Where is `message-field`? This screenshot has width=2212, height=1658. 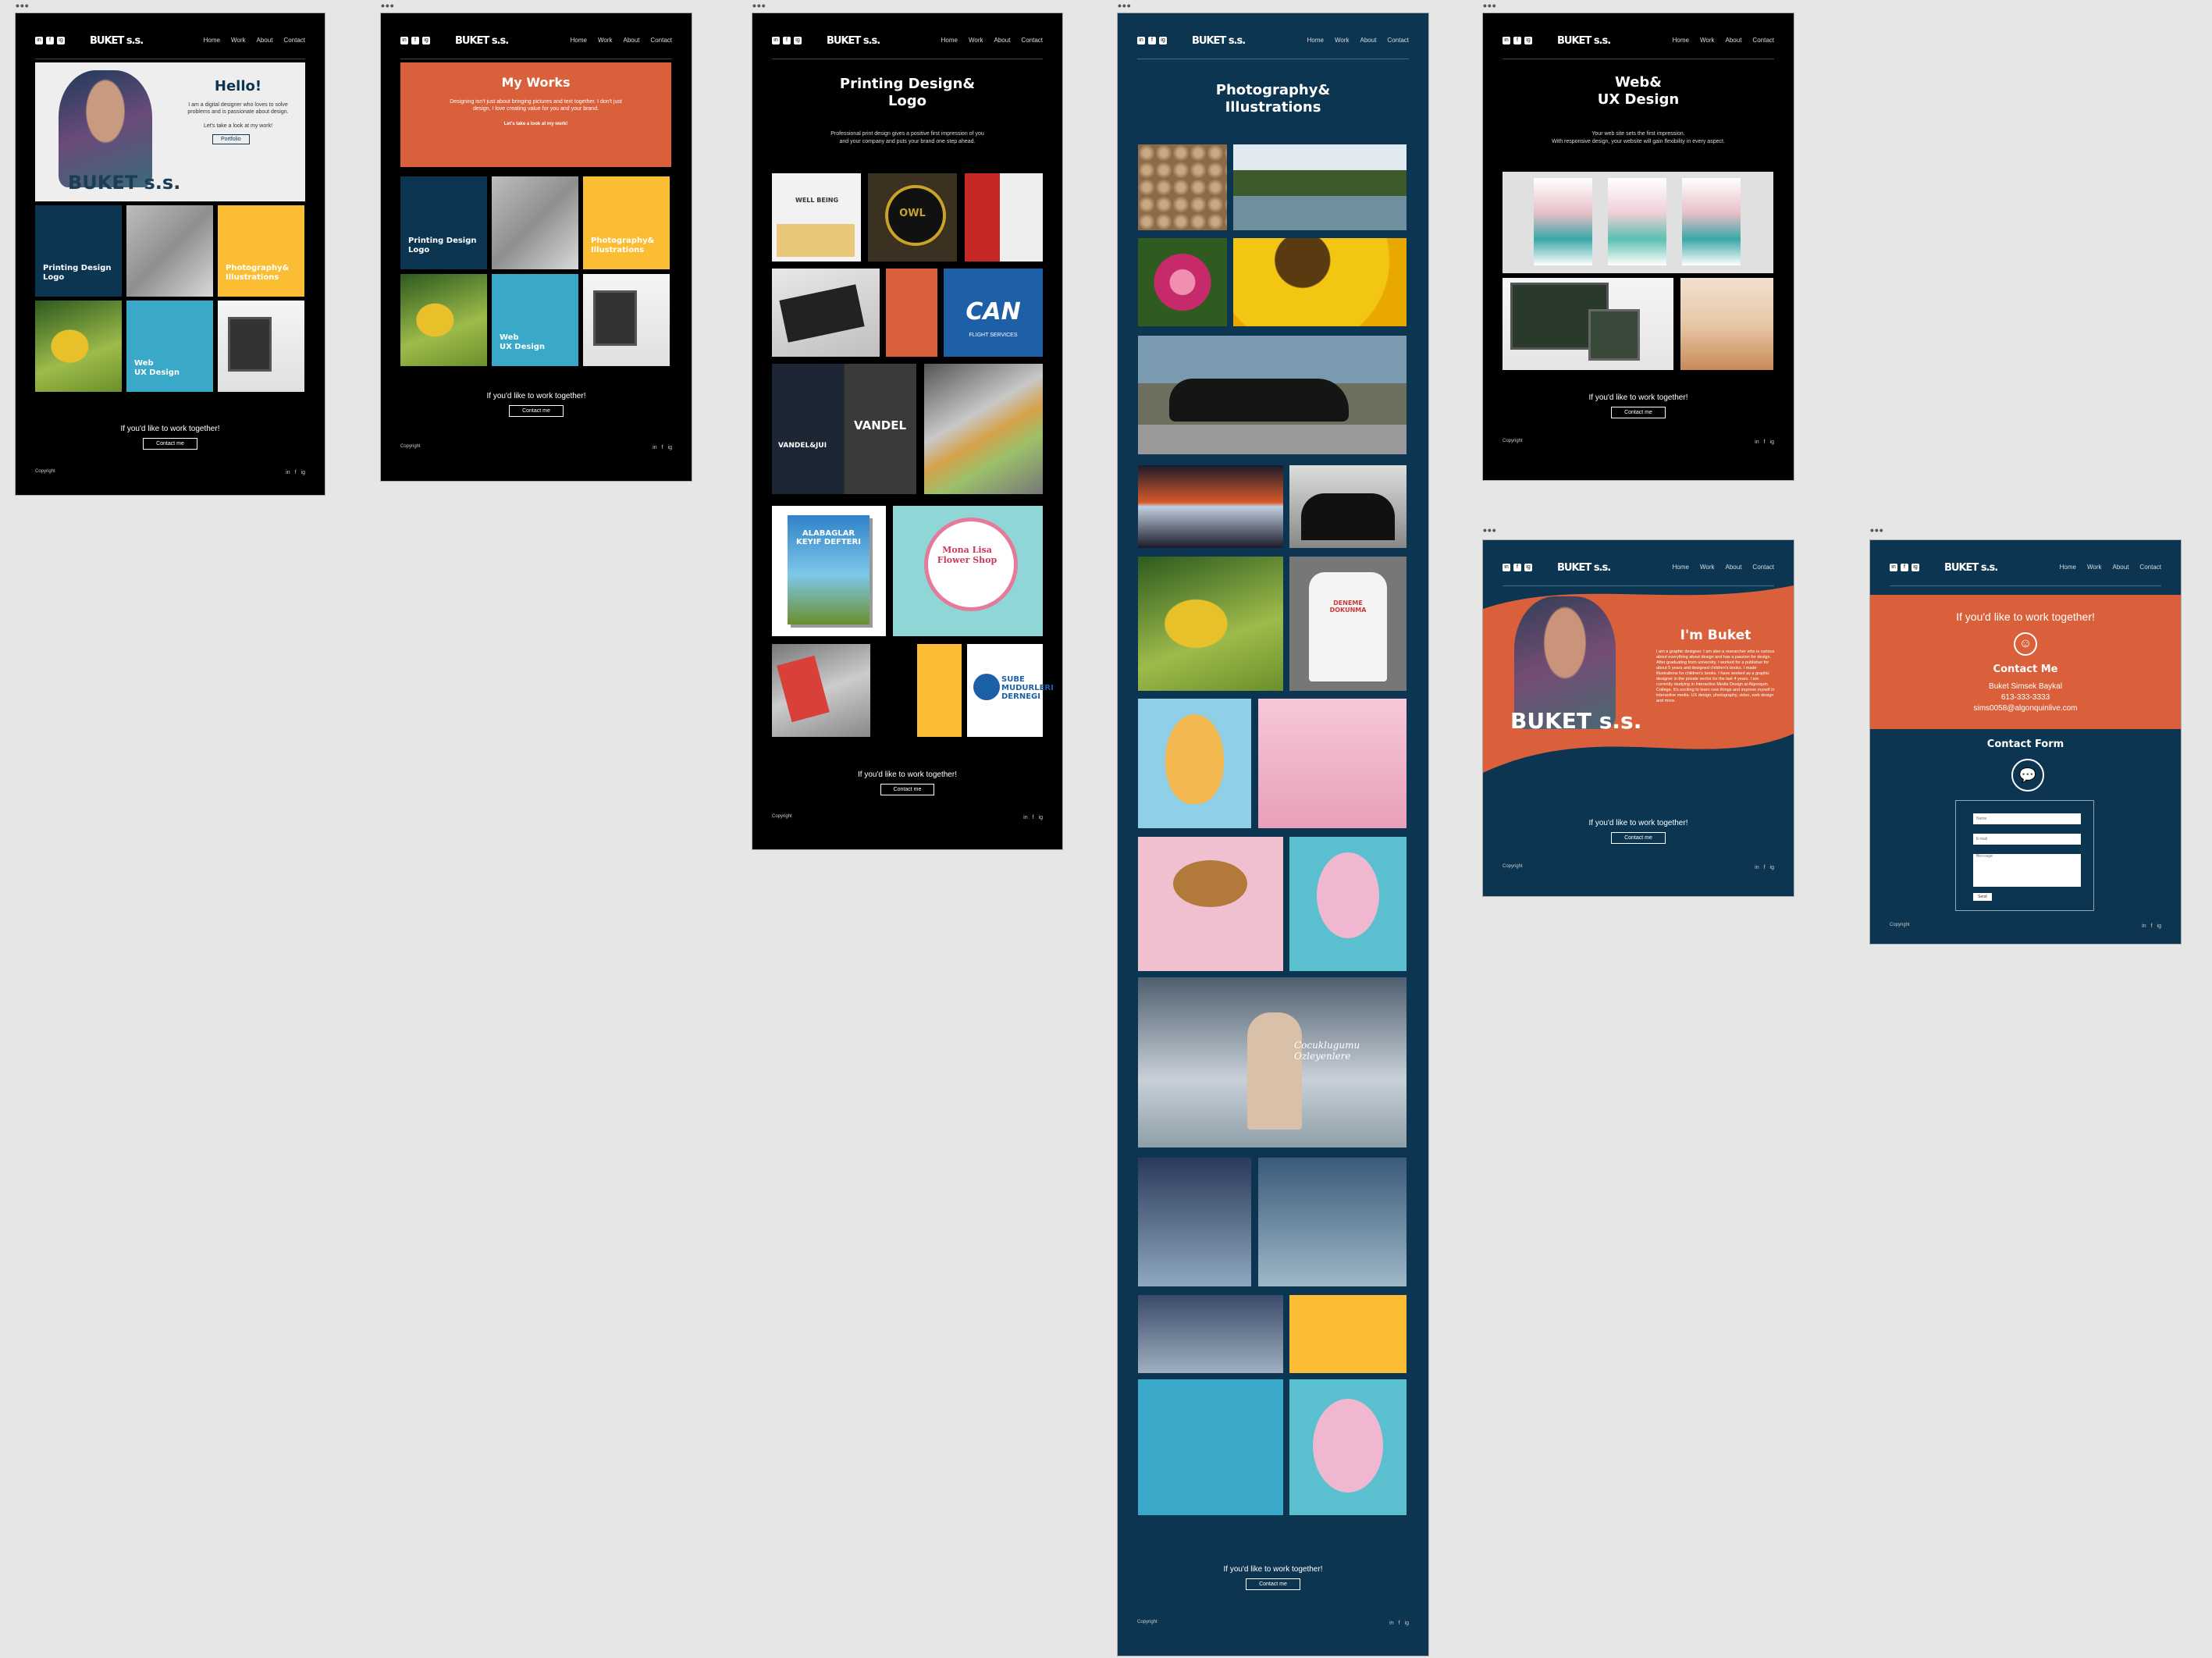 message-field is located at coordinates (2027, 871).